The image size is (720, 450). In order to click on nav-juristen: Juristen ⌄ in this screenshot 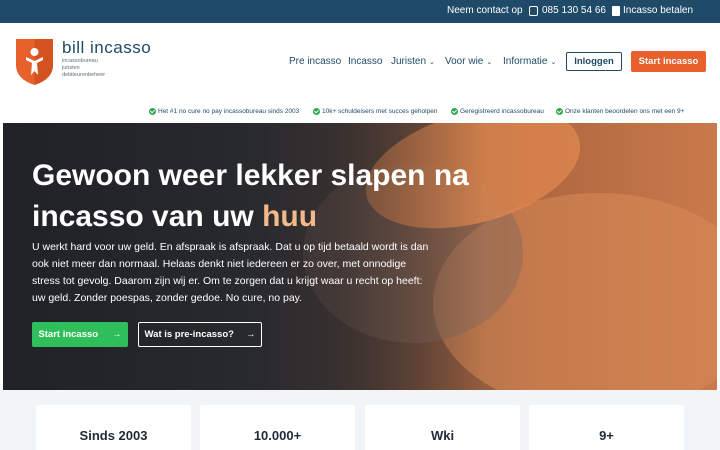, I will do `click(413, 61)`.